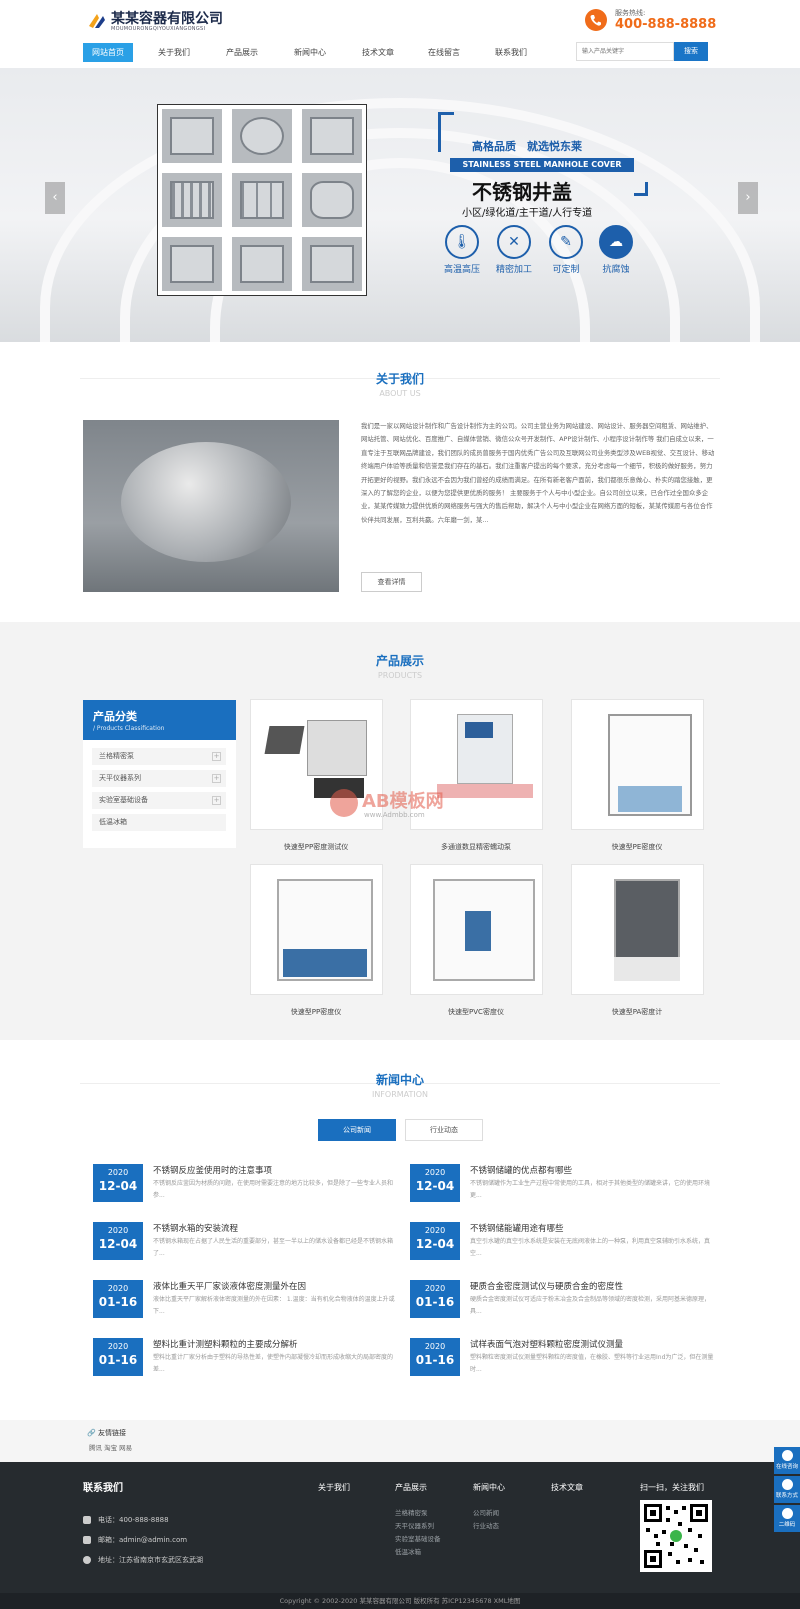 Image resolution: width=800 pixels, height=1609 pixels. What do you see at coordinates (672, 1487) in the screenshot?
I see `qr-title: 扫一扫，关注我们` at bounding box center [672, 1487].